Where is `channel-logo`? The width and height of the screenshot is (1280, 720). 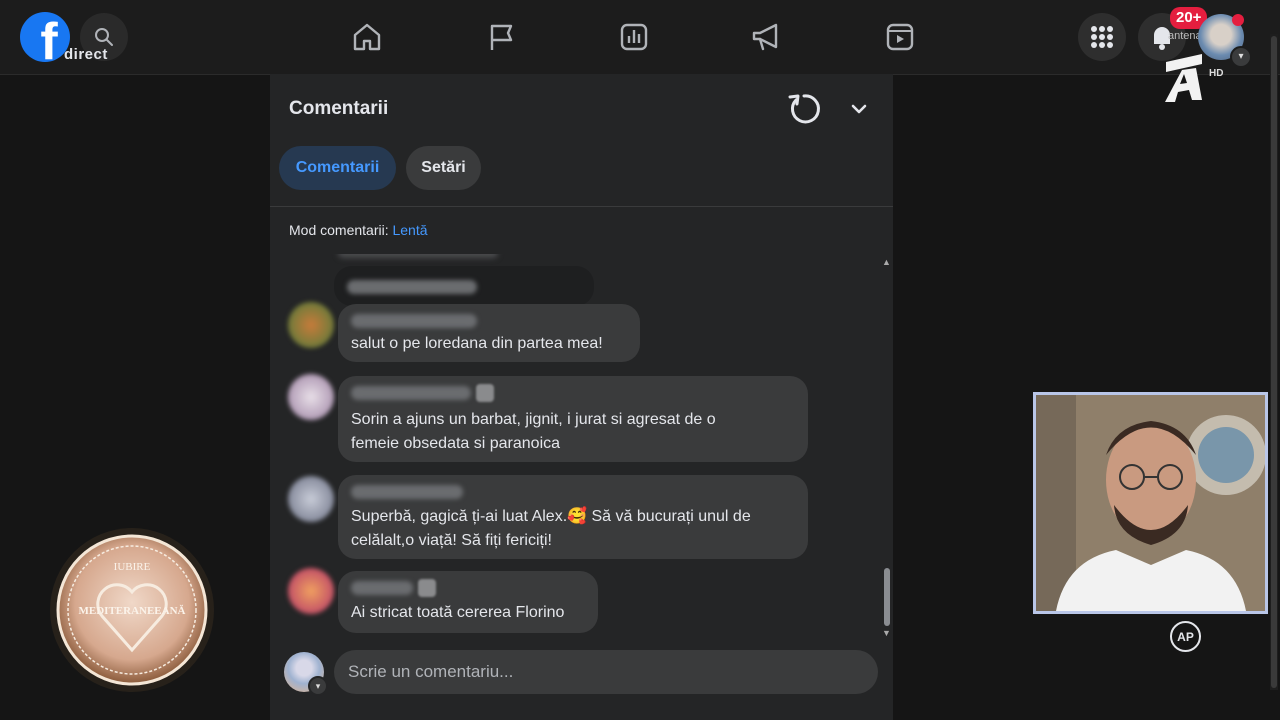
channel-logo is located at coordinates (1183, 78).